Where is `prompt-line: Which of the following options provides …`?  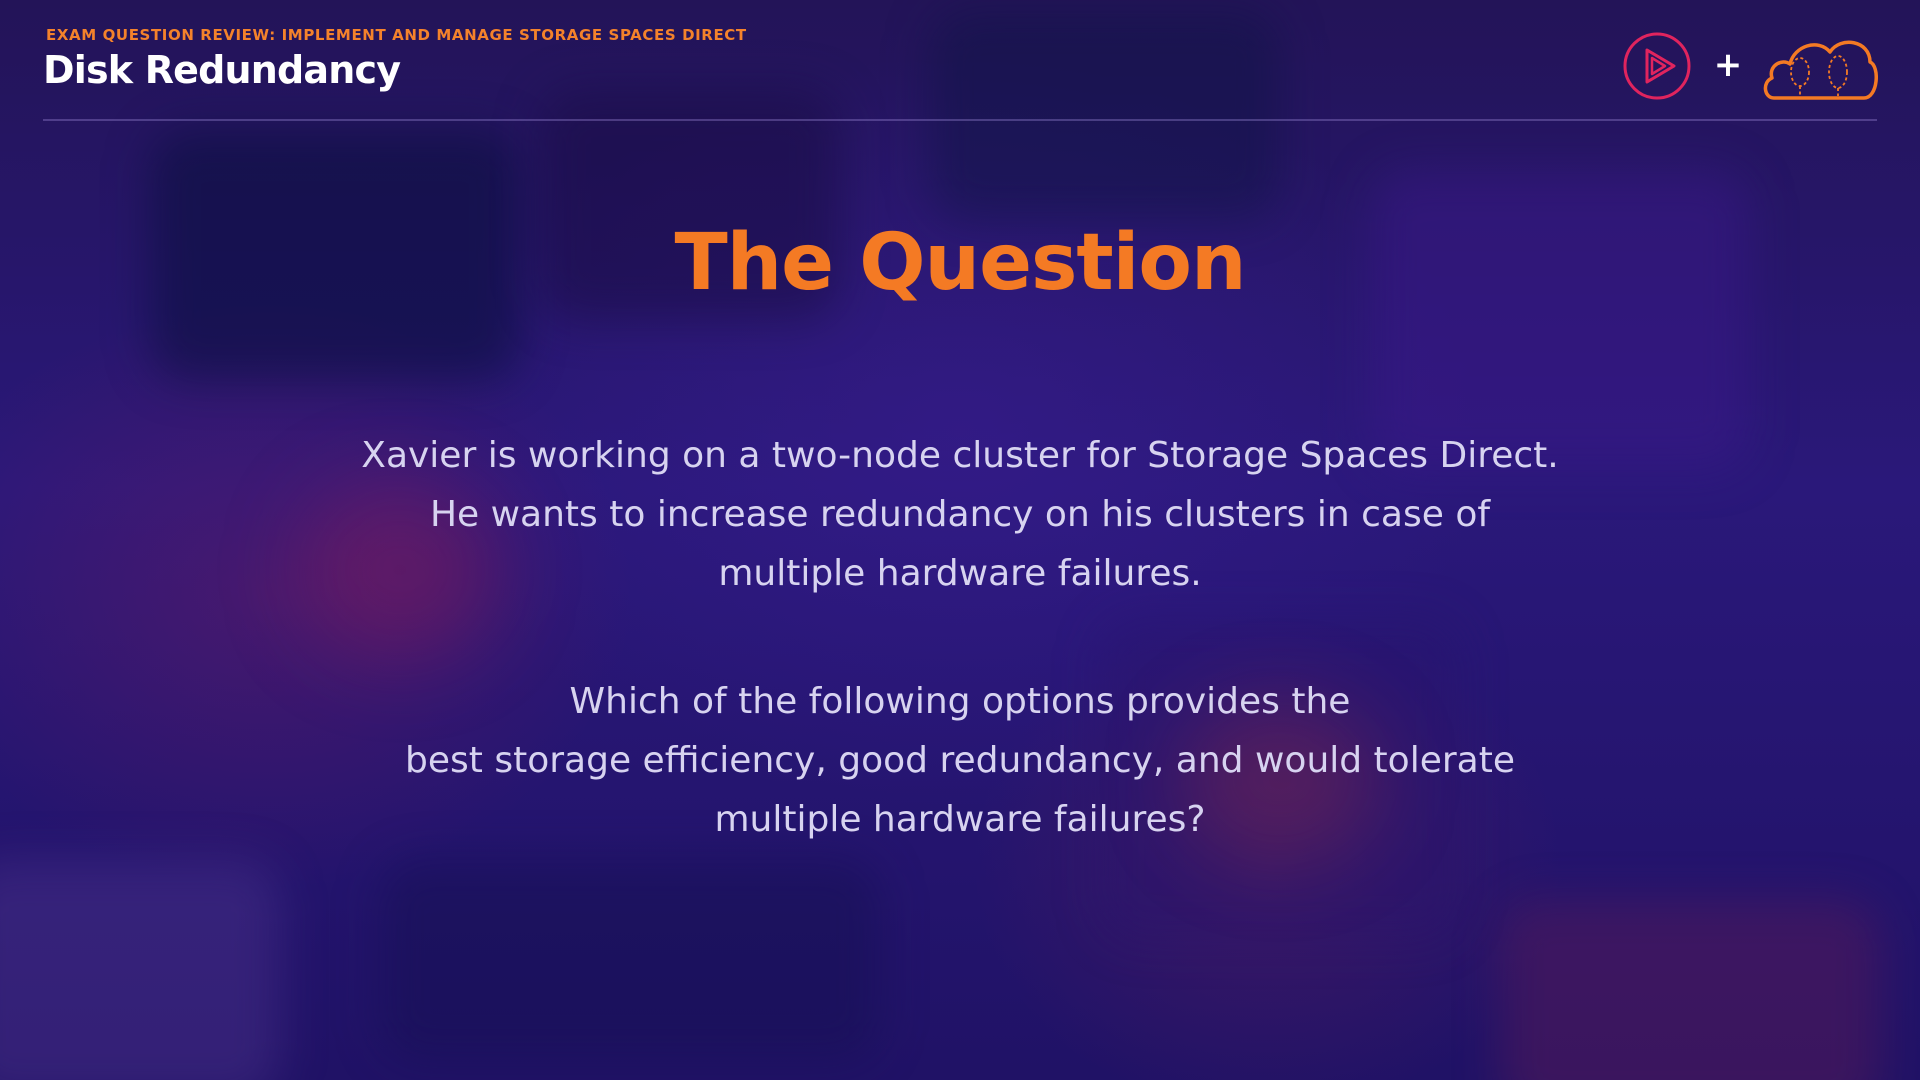 prompt-line: Which of the following options provides … is located at coordinates (960, 701).